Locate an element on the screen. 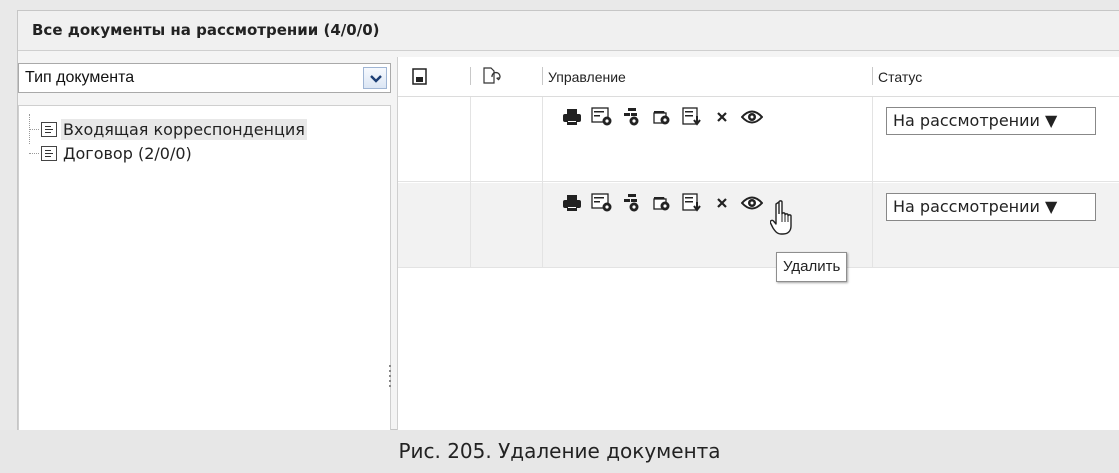  document-type-select: Тип документа is located at coordinates (204, 78).